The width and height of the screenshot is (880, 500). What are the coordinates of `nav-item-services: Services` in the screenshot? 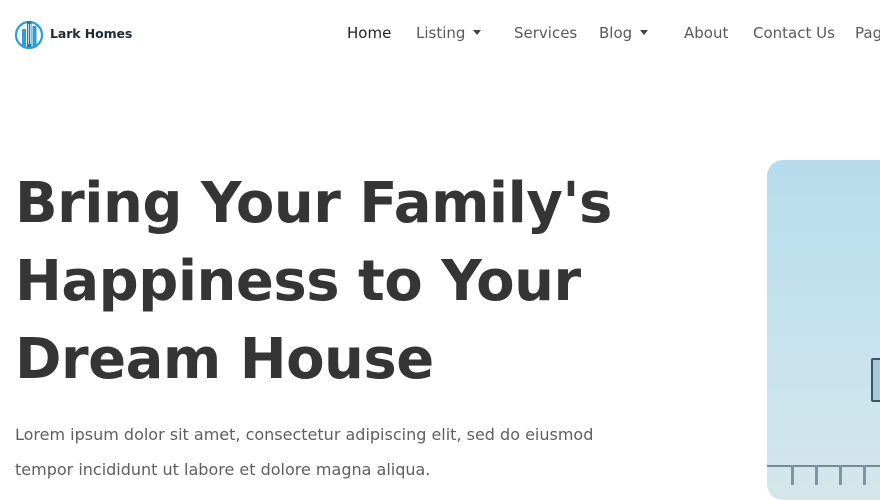 It's located at (545, 33).